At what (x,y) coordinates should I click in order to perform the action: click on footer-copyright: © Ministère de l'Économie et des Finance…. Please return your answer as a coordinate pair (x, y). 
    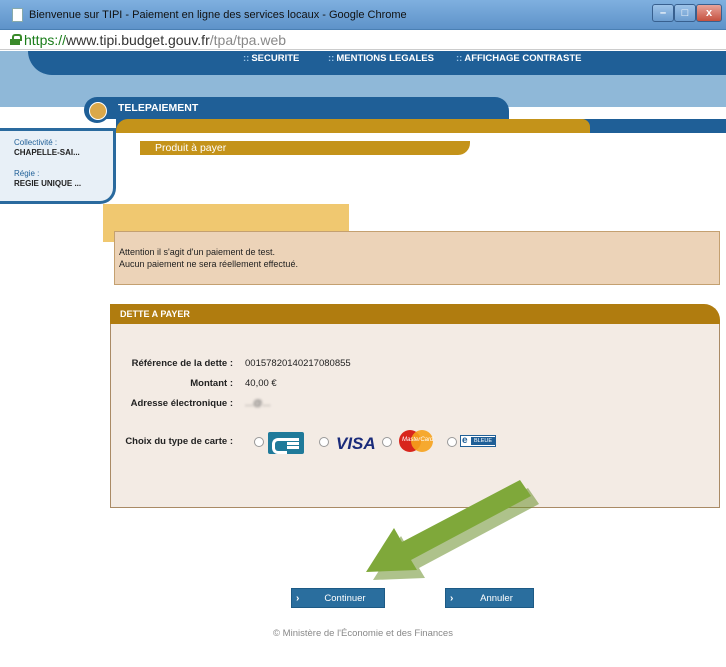
    Looking at the image, I should click on (363, 633).